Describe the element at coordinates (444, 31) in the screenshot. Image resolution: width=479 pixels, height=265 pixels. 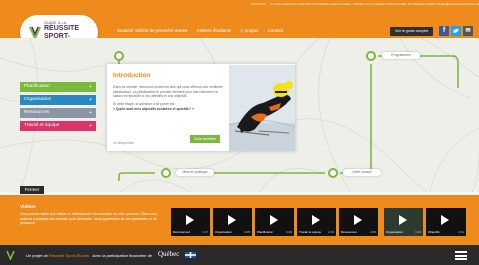
I see `facebook-icon: f` at that location.